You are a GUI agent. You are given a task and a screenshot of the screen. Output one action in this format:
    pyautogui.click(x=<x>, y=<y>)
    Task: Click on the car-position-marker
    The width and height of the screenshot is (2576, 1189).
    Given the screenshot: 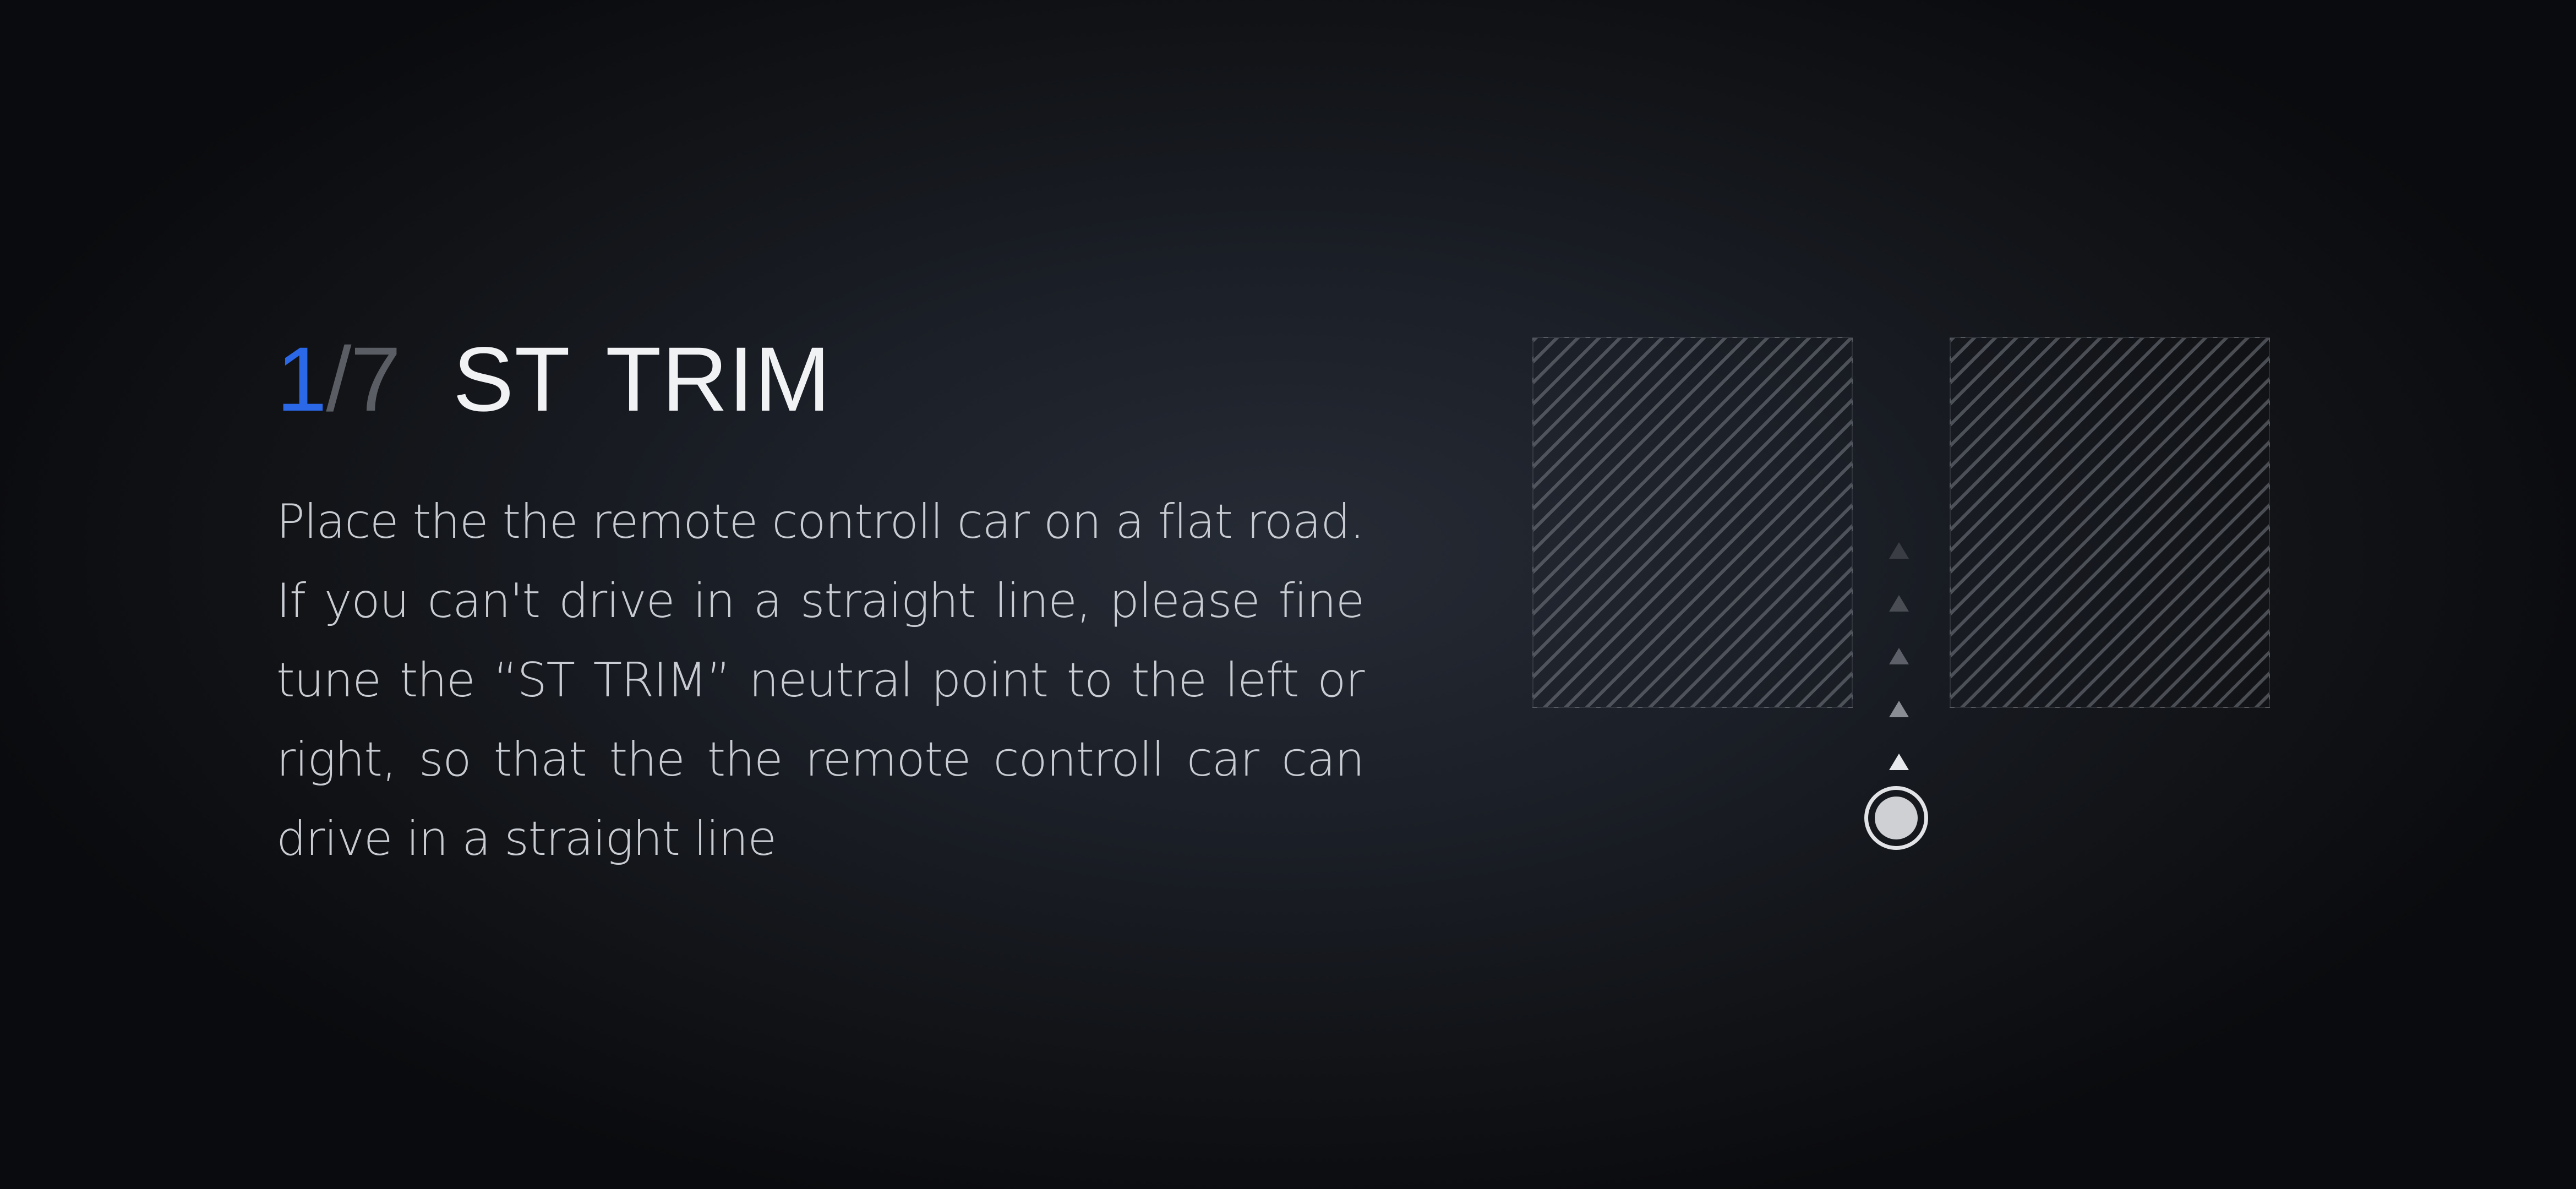 What is the action you would take?
    pyautogui.click(x=1896, y=818)
    